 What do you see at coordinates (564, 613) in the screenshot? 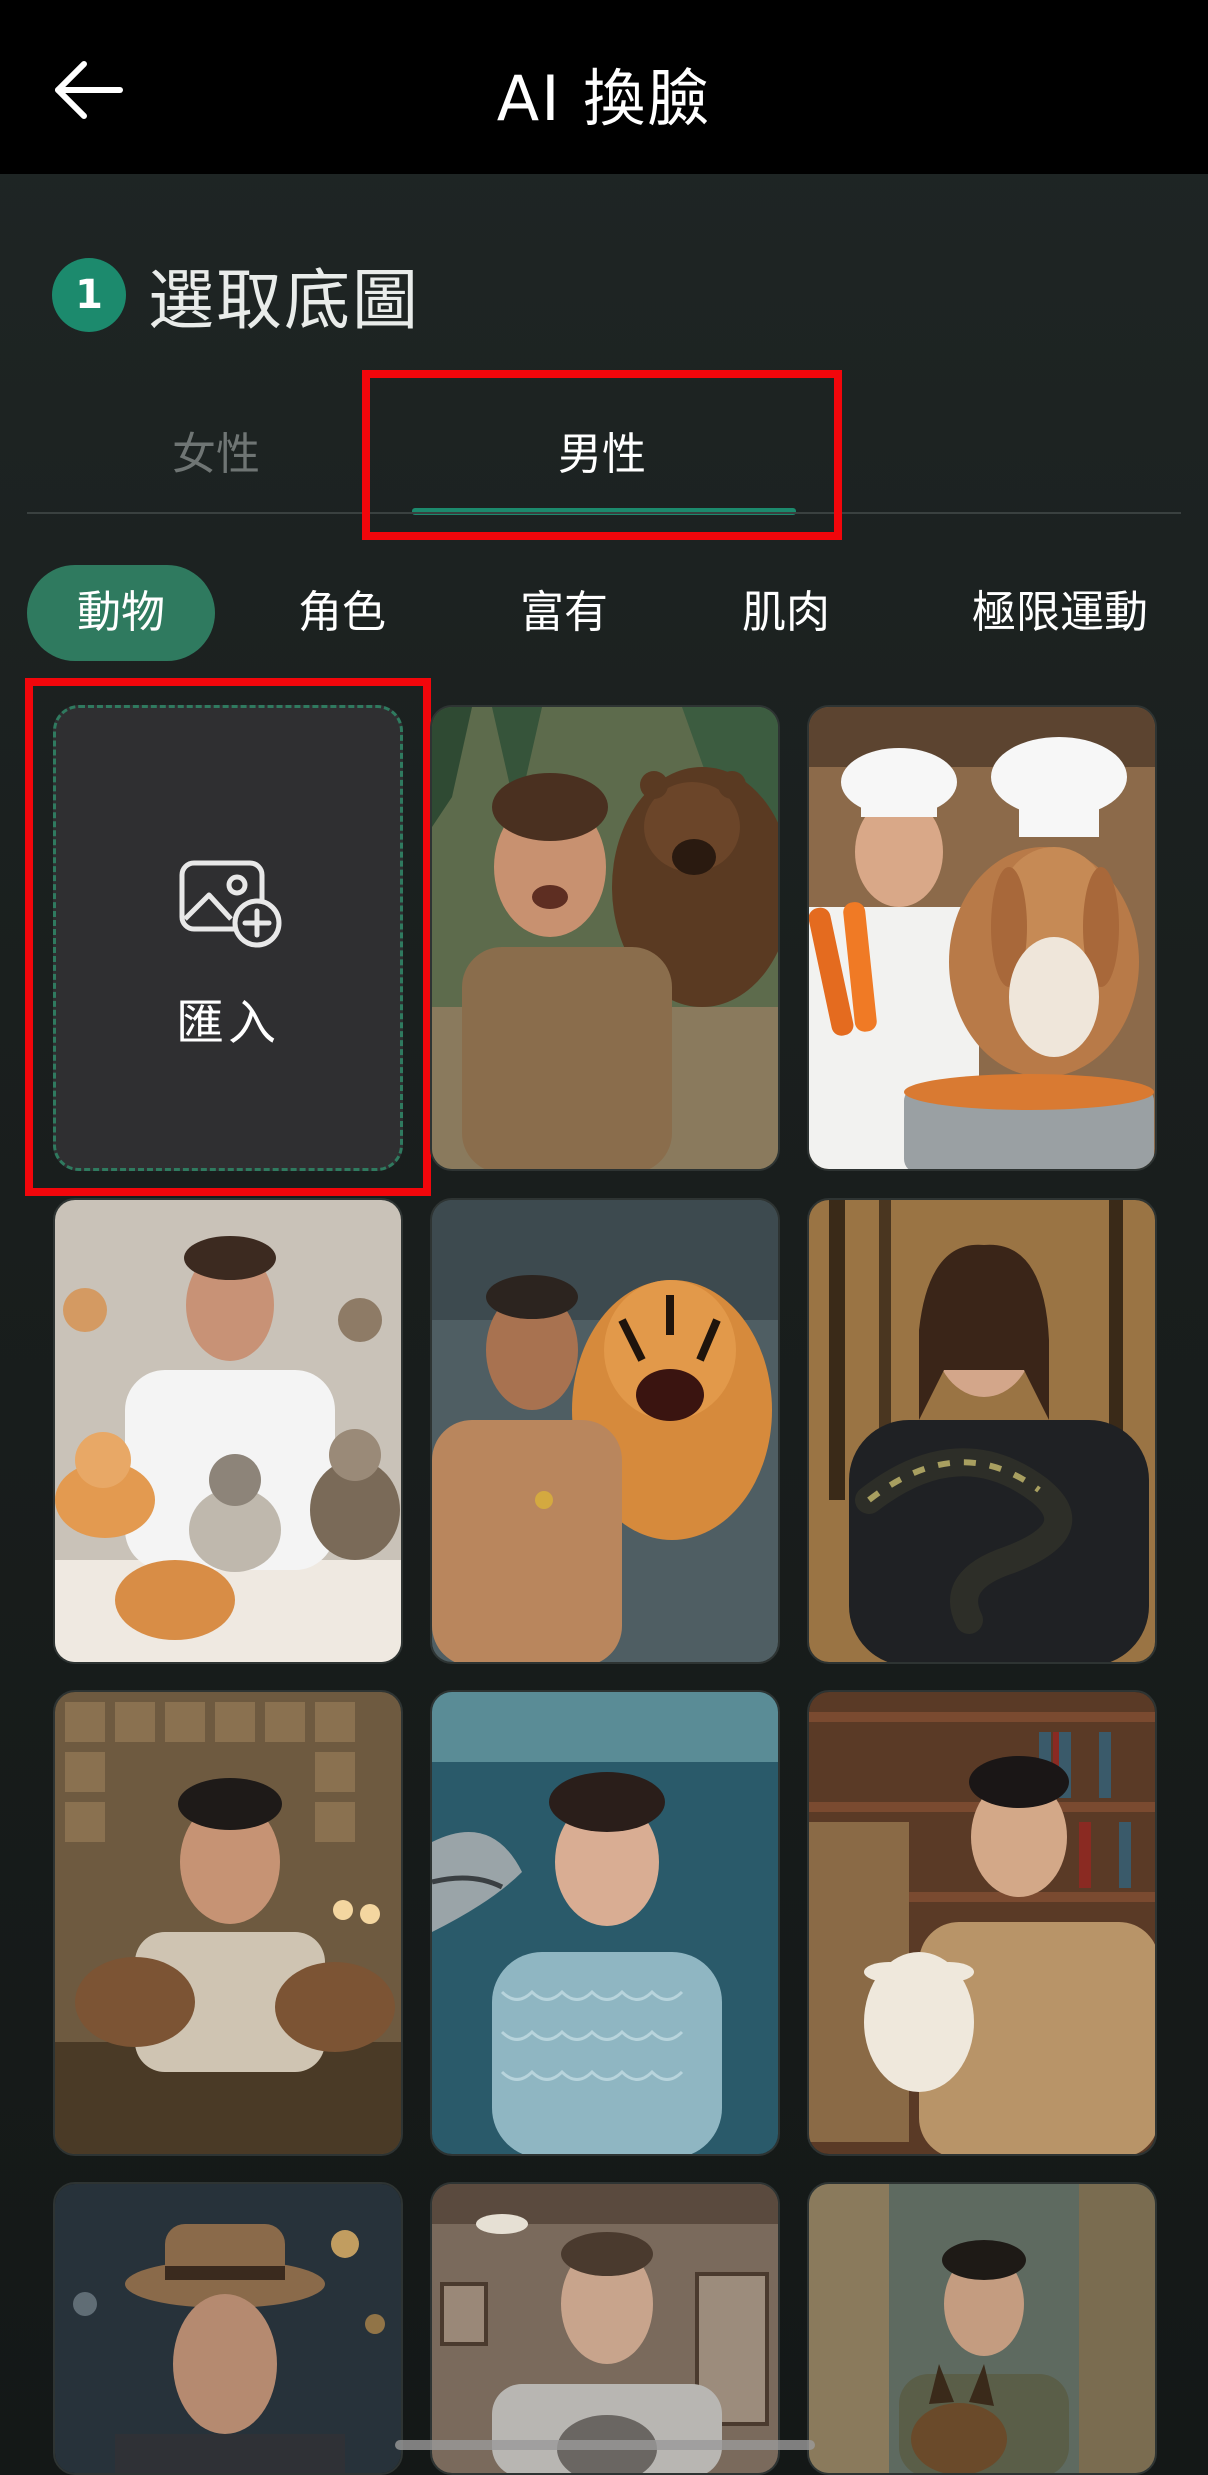
I see `chip-rich: 富有` at bounding box center [564, 613].